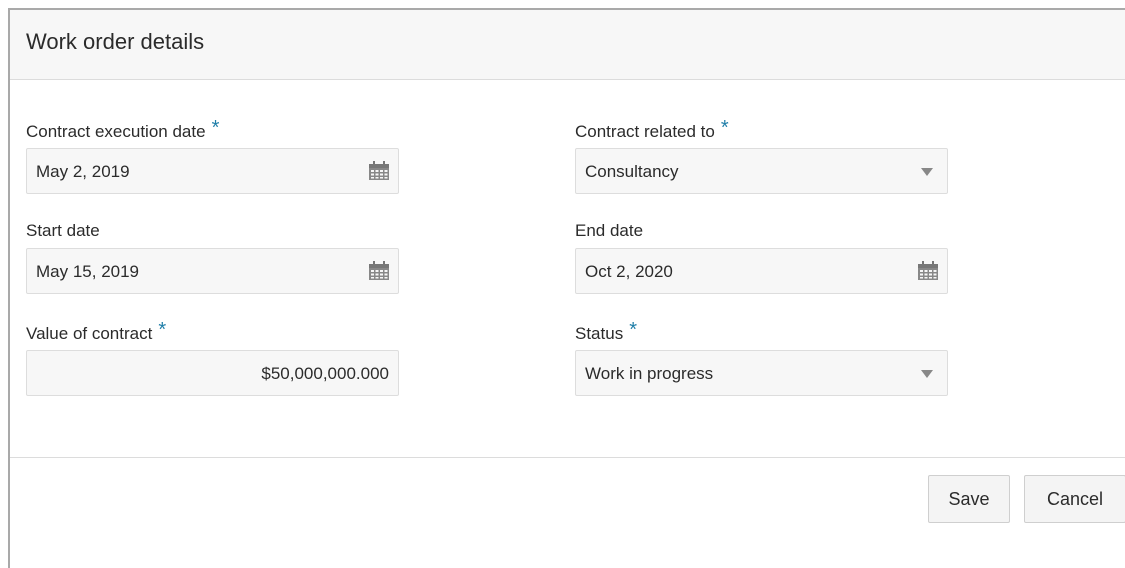  I want to click on footer-divider, so click(567, 457).